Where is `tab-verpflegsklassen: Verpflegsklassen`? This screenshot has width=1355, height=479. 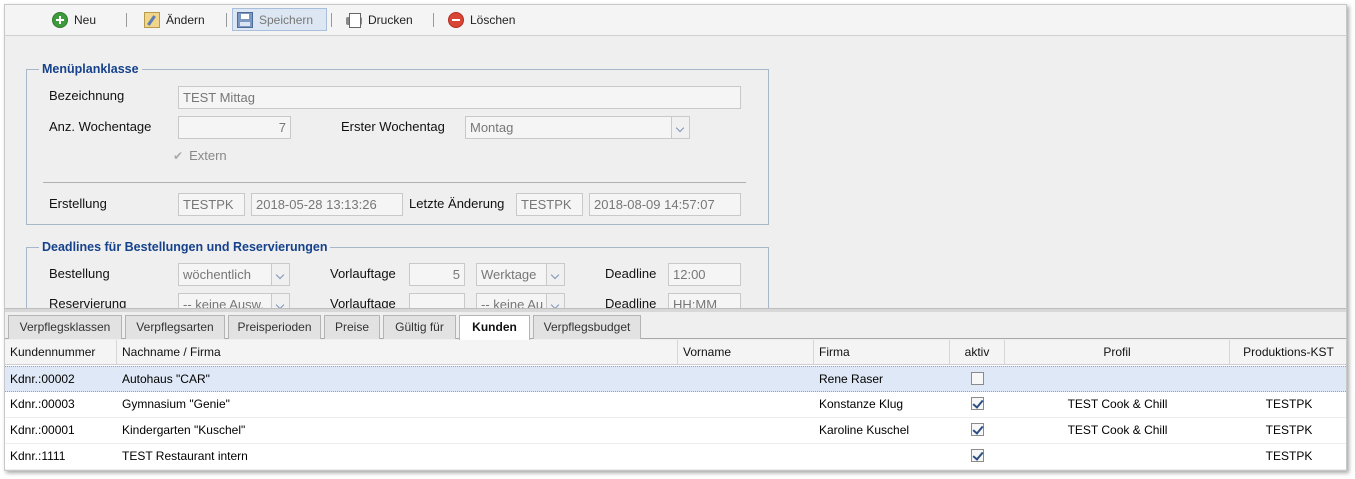 tab-verpflegsklassen: Verpflegsklassen is located at coordinates (65, 327).